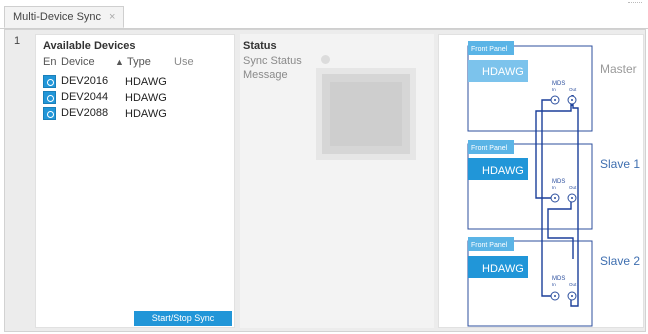 The width and height of the screenshot is (648, 334). Describe the element at coordinates (573, 89) in the screenshot. I see `mds-out-label-master: Out` at that location.